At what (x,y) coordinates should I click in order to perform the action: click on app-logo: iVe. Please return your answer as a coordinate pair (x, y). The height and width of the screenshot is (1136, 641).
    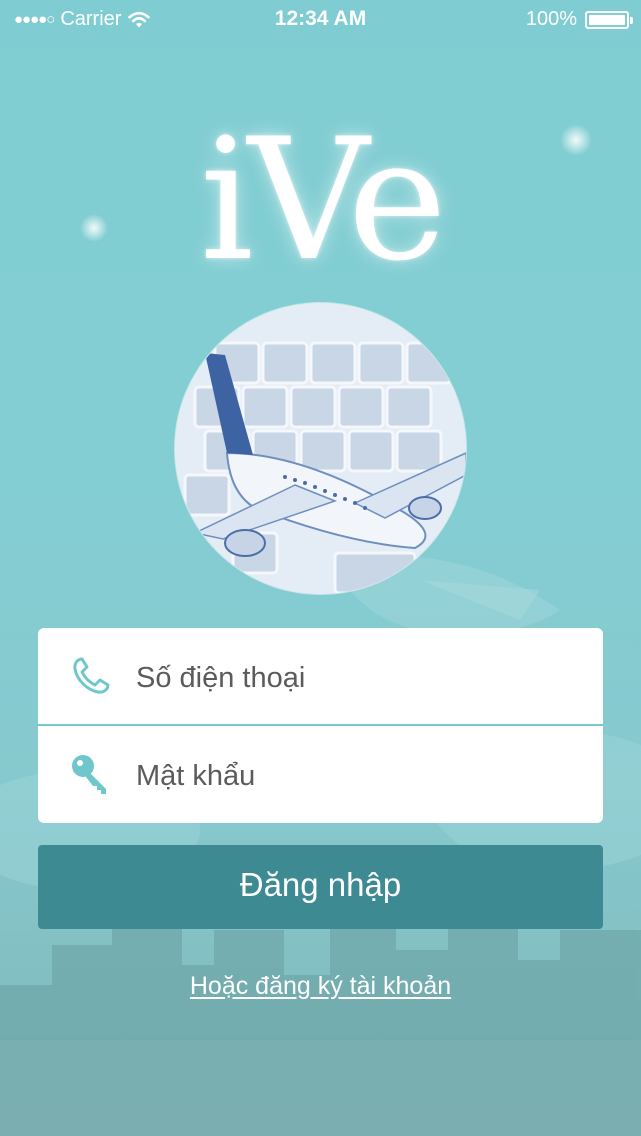
    Looking at the image, I should click on (323, 200).